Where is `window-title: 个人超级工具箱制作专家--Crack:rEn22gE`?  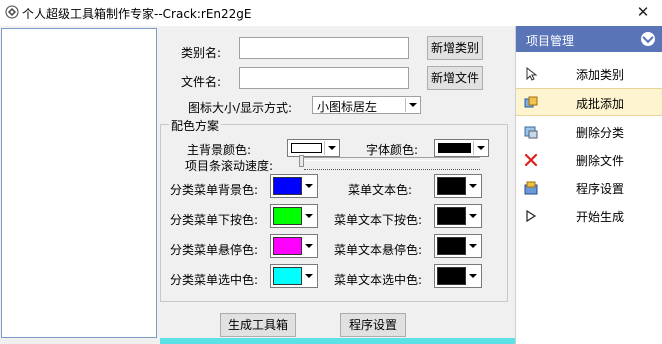
window-title: 个人超级工具箱制作专家--Crack:rEn22gE is located at coordinates (137, 14).